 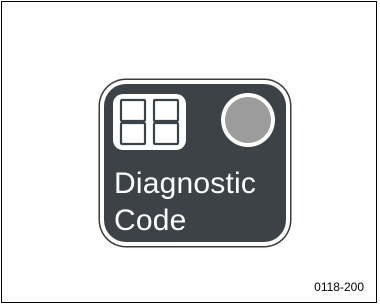 I want to click on seven-segment-display-icon, so click(x=149, y=122).